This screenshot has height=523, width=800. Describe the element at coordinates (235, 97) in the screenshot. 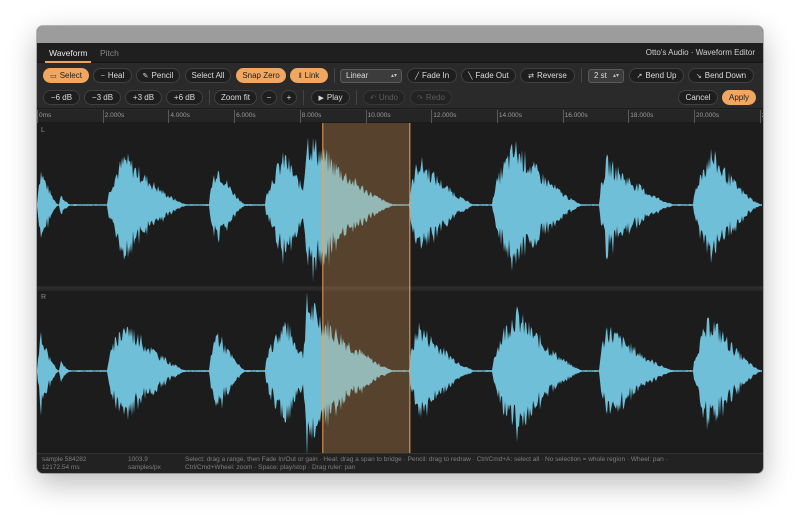

I see `zoom-fit-button: Zoom fit` at that location.